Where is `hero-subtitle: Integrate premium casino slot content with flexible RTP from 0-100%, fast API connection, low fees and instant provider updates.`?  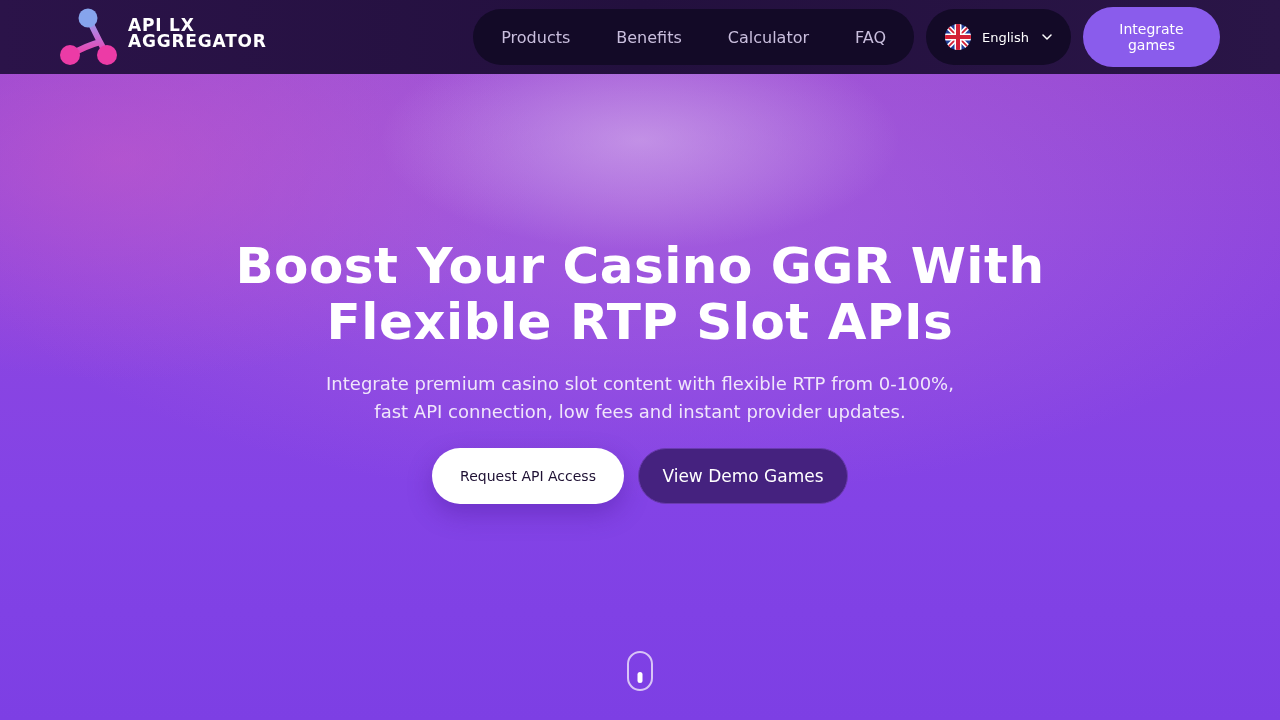
hero-subtitle: Integrate premium casino slot content with flexible RTP from 0-100%, fast API connection, low fees and instant provider updates. is located at coordinates (640, 398).